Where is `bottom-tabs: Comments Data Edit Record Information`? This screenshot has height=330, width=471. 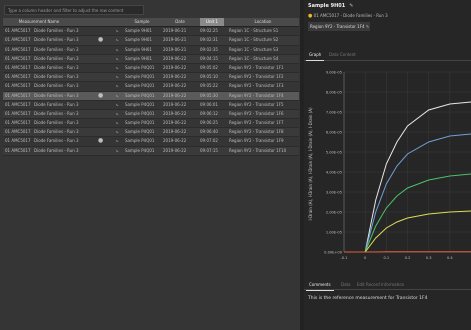 bottom-tabs: Comments Data Edit Record Information is located at coordinates (387, 285).